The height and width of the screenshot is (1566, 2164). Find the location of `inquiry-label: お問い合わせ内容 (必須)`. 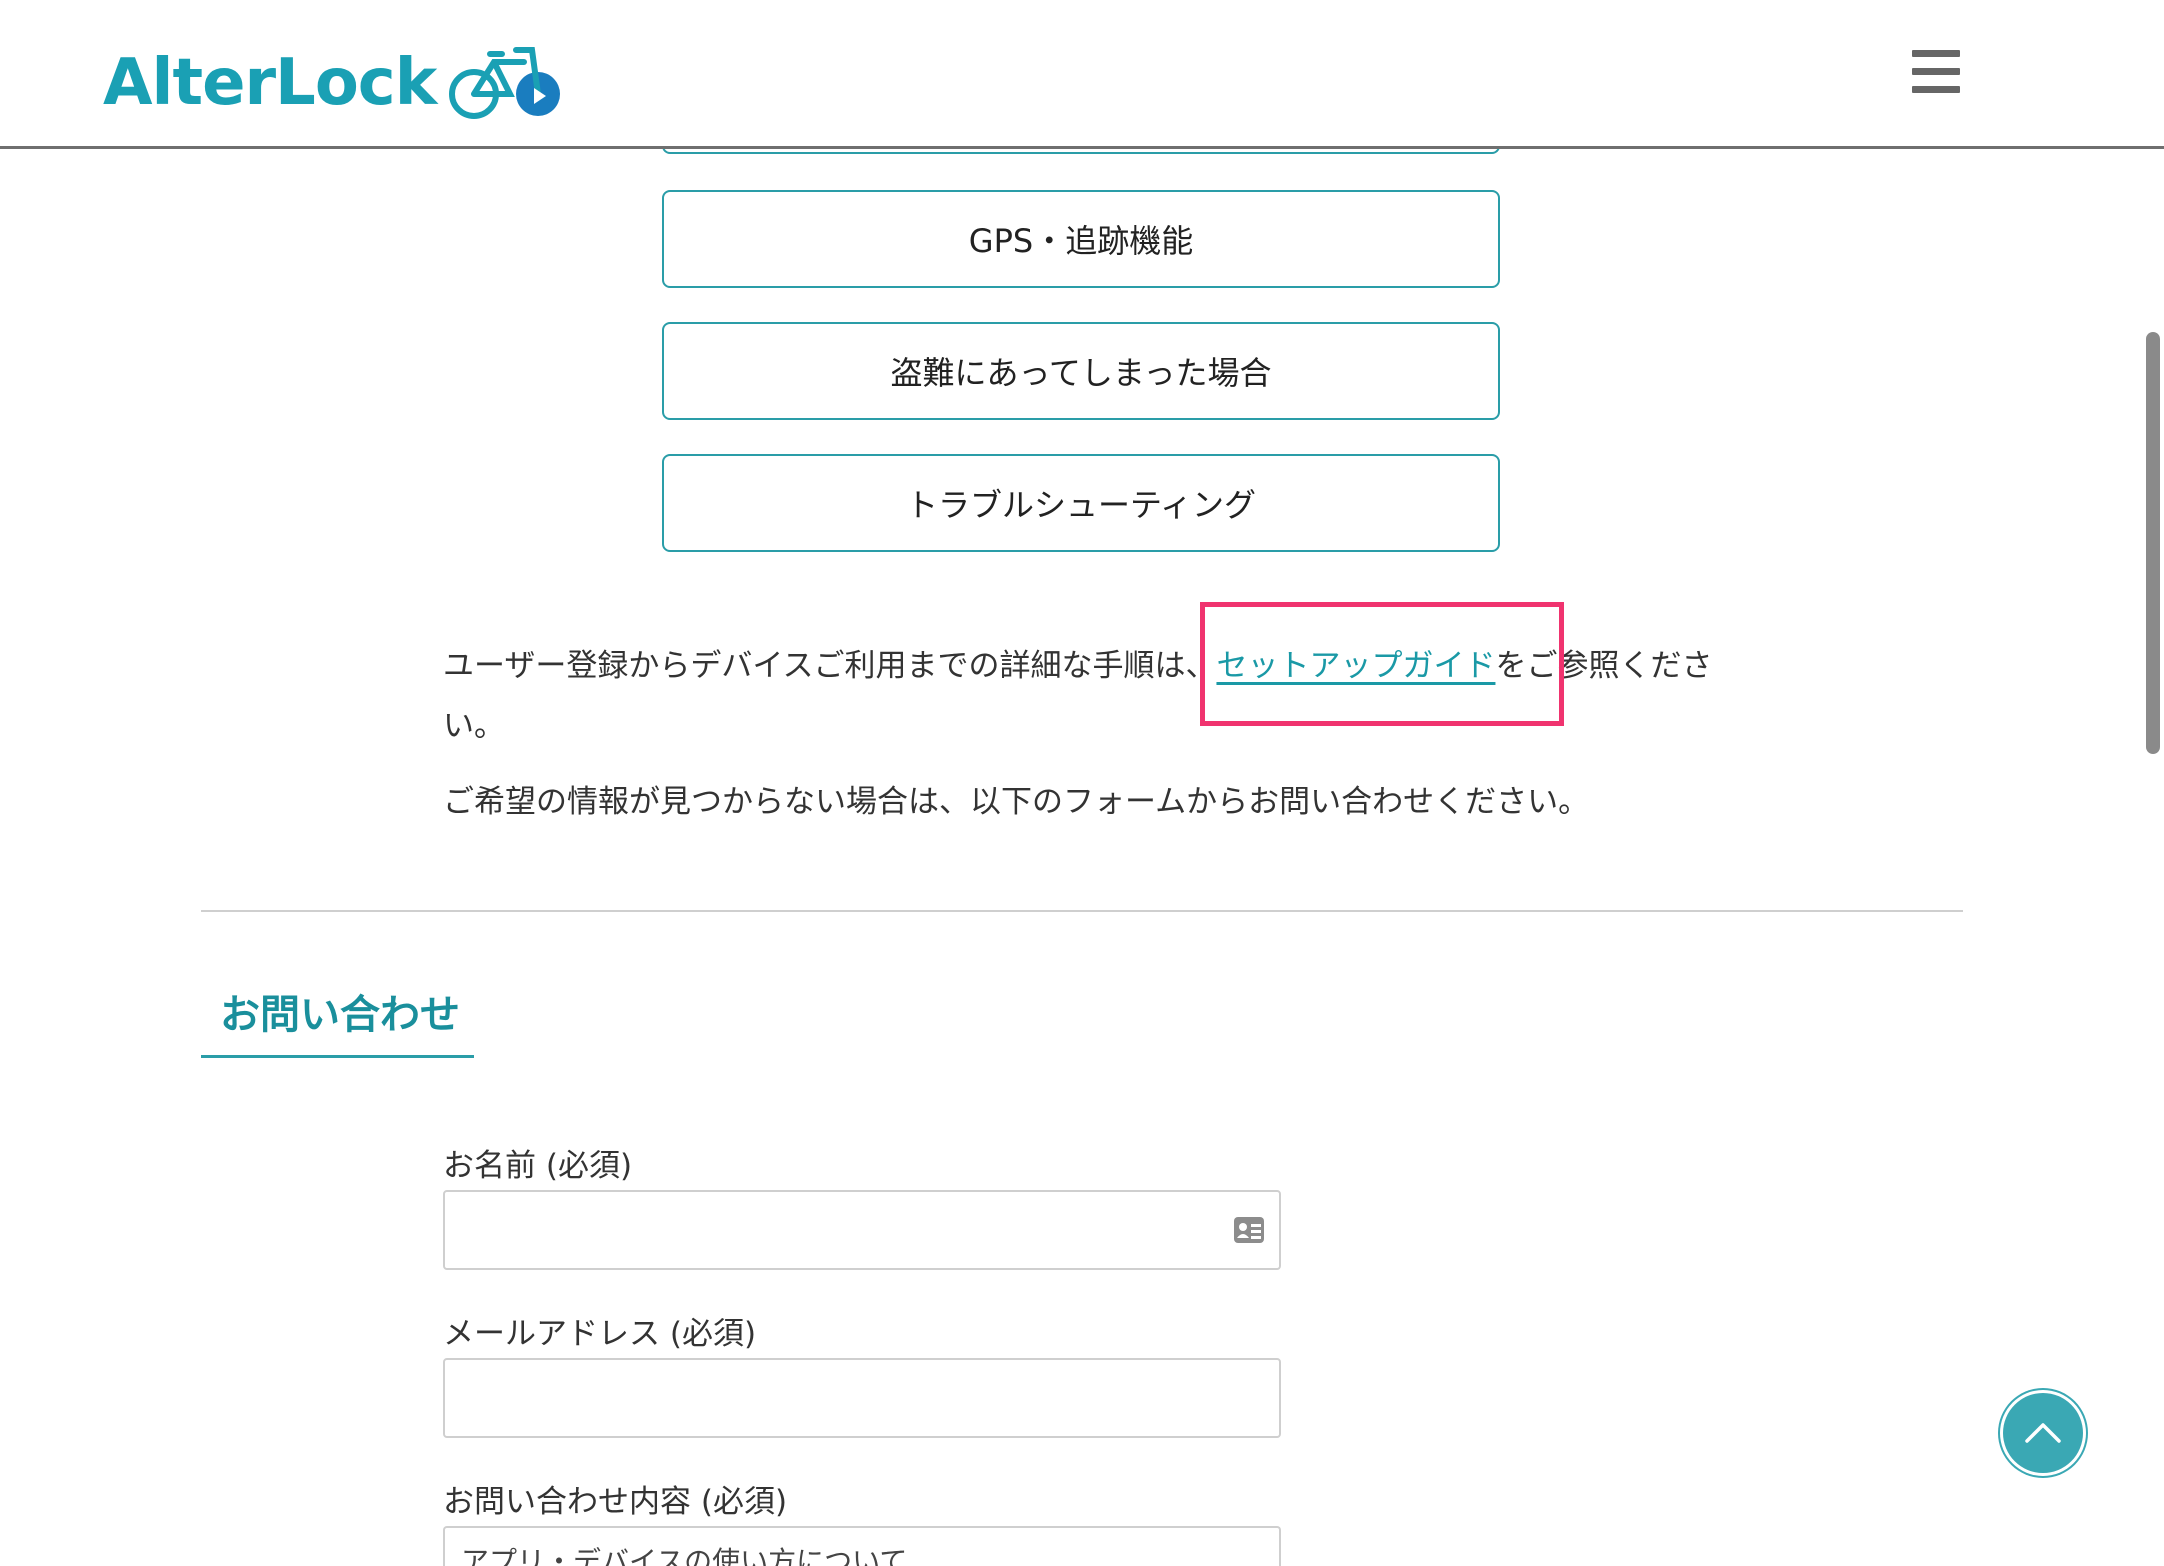

inquiry-label: お問い合わせ内容 (必須) is located at coordinates (615, 1502).